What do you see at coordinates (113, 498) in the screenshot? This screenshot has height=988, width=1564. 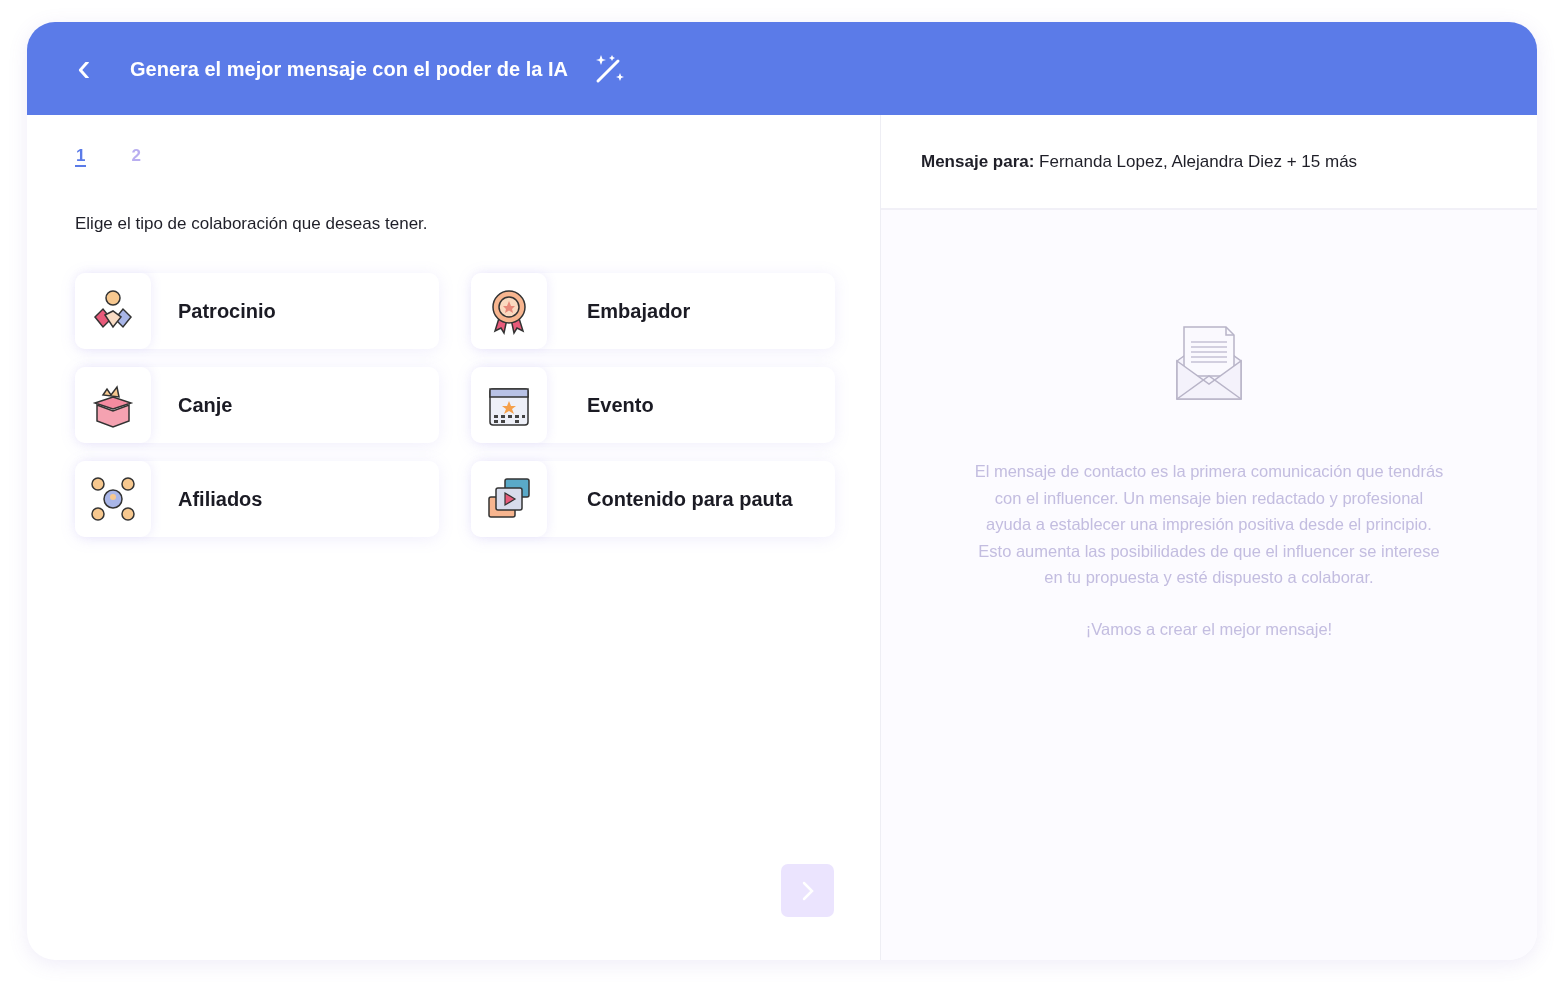 I see `people-network-icon` at bounding box center [113, 498].